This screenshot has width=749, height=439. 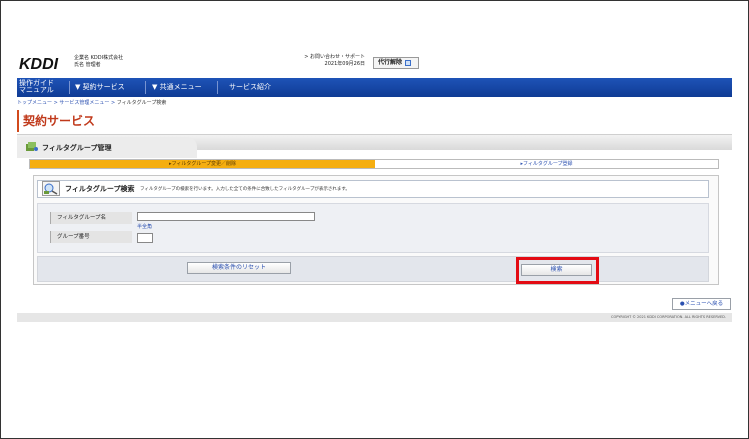 I want to click on user-label: 氏名, so click(x=79, y=65).